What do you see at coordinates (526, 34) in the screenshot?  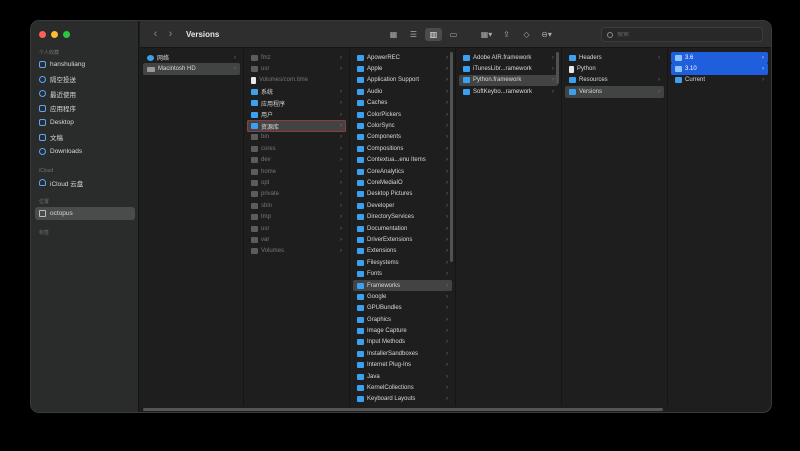 I see `tag-button: ◇` at bounding box center [526, 34].